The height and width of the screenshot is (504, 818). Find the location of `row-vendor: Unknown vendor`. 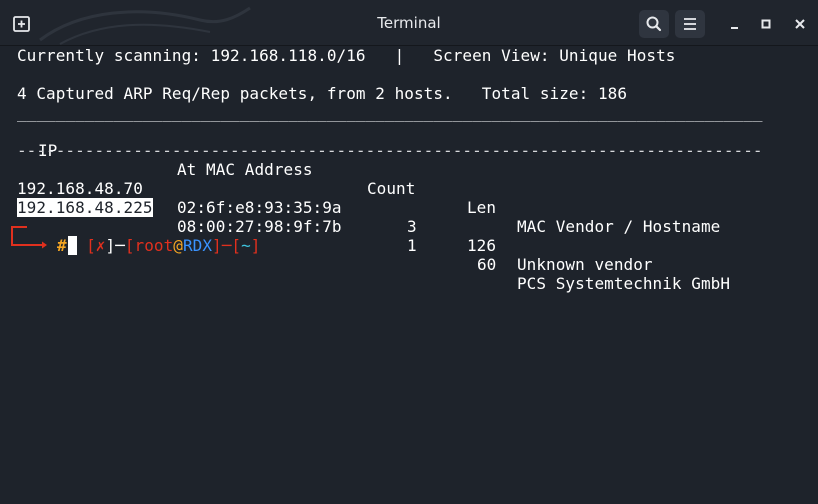

row-vendor: Unknown vendor is located at coordinates (585, 264).